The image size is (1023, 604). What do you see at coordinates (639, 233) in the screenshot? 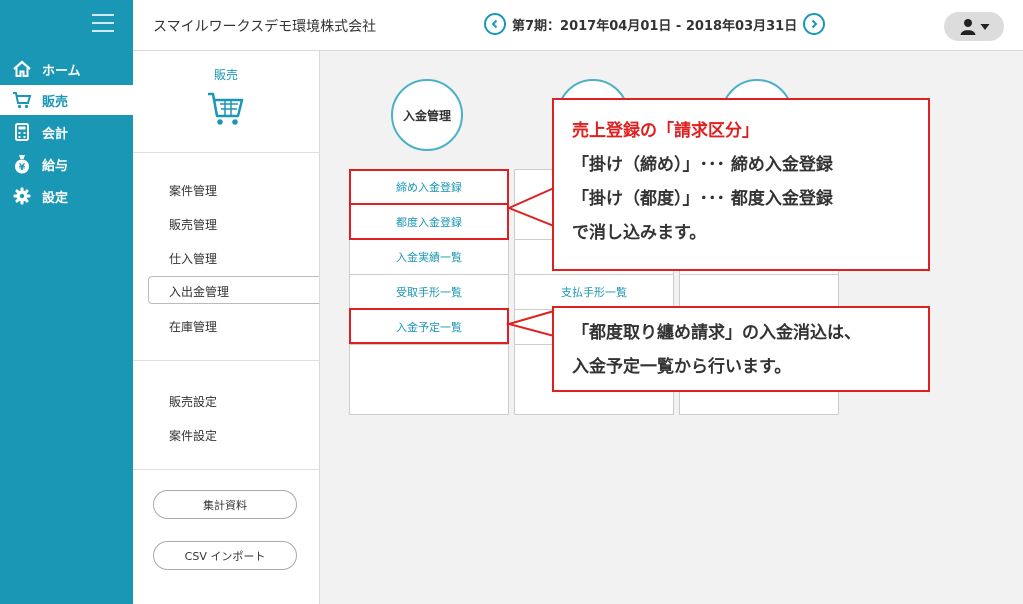
I see `callout-line: で消し込みます。` at bounding box center [639, 233].